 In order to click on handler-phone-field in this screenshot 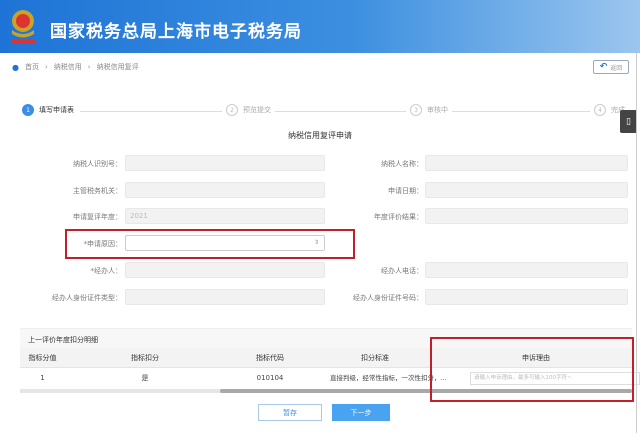, I will do `click(526, 270)`.